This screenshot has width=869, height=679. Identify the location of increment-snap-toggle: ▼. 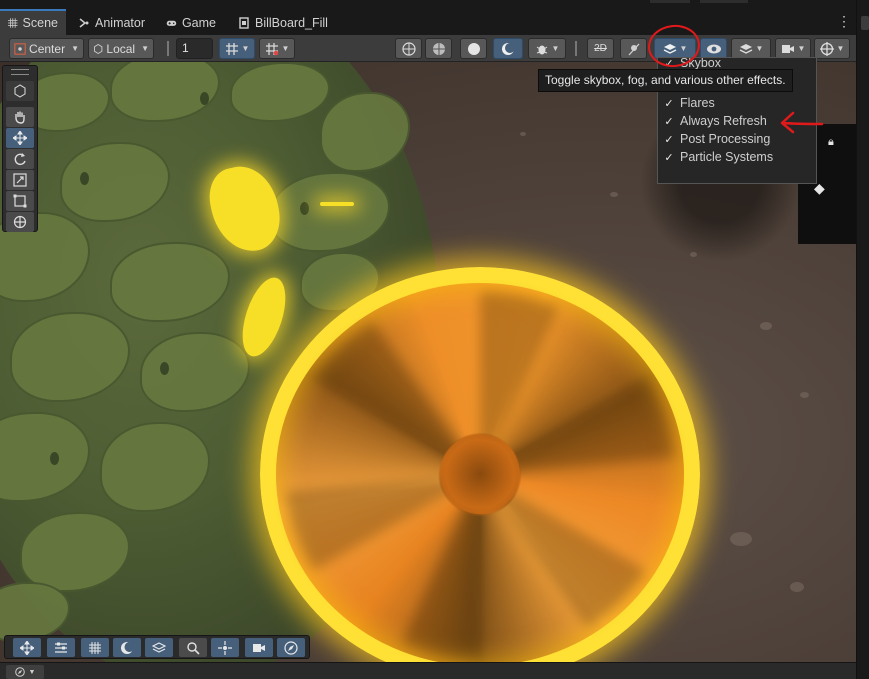
(277, 48).